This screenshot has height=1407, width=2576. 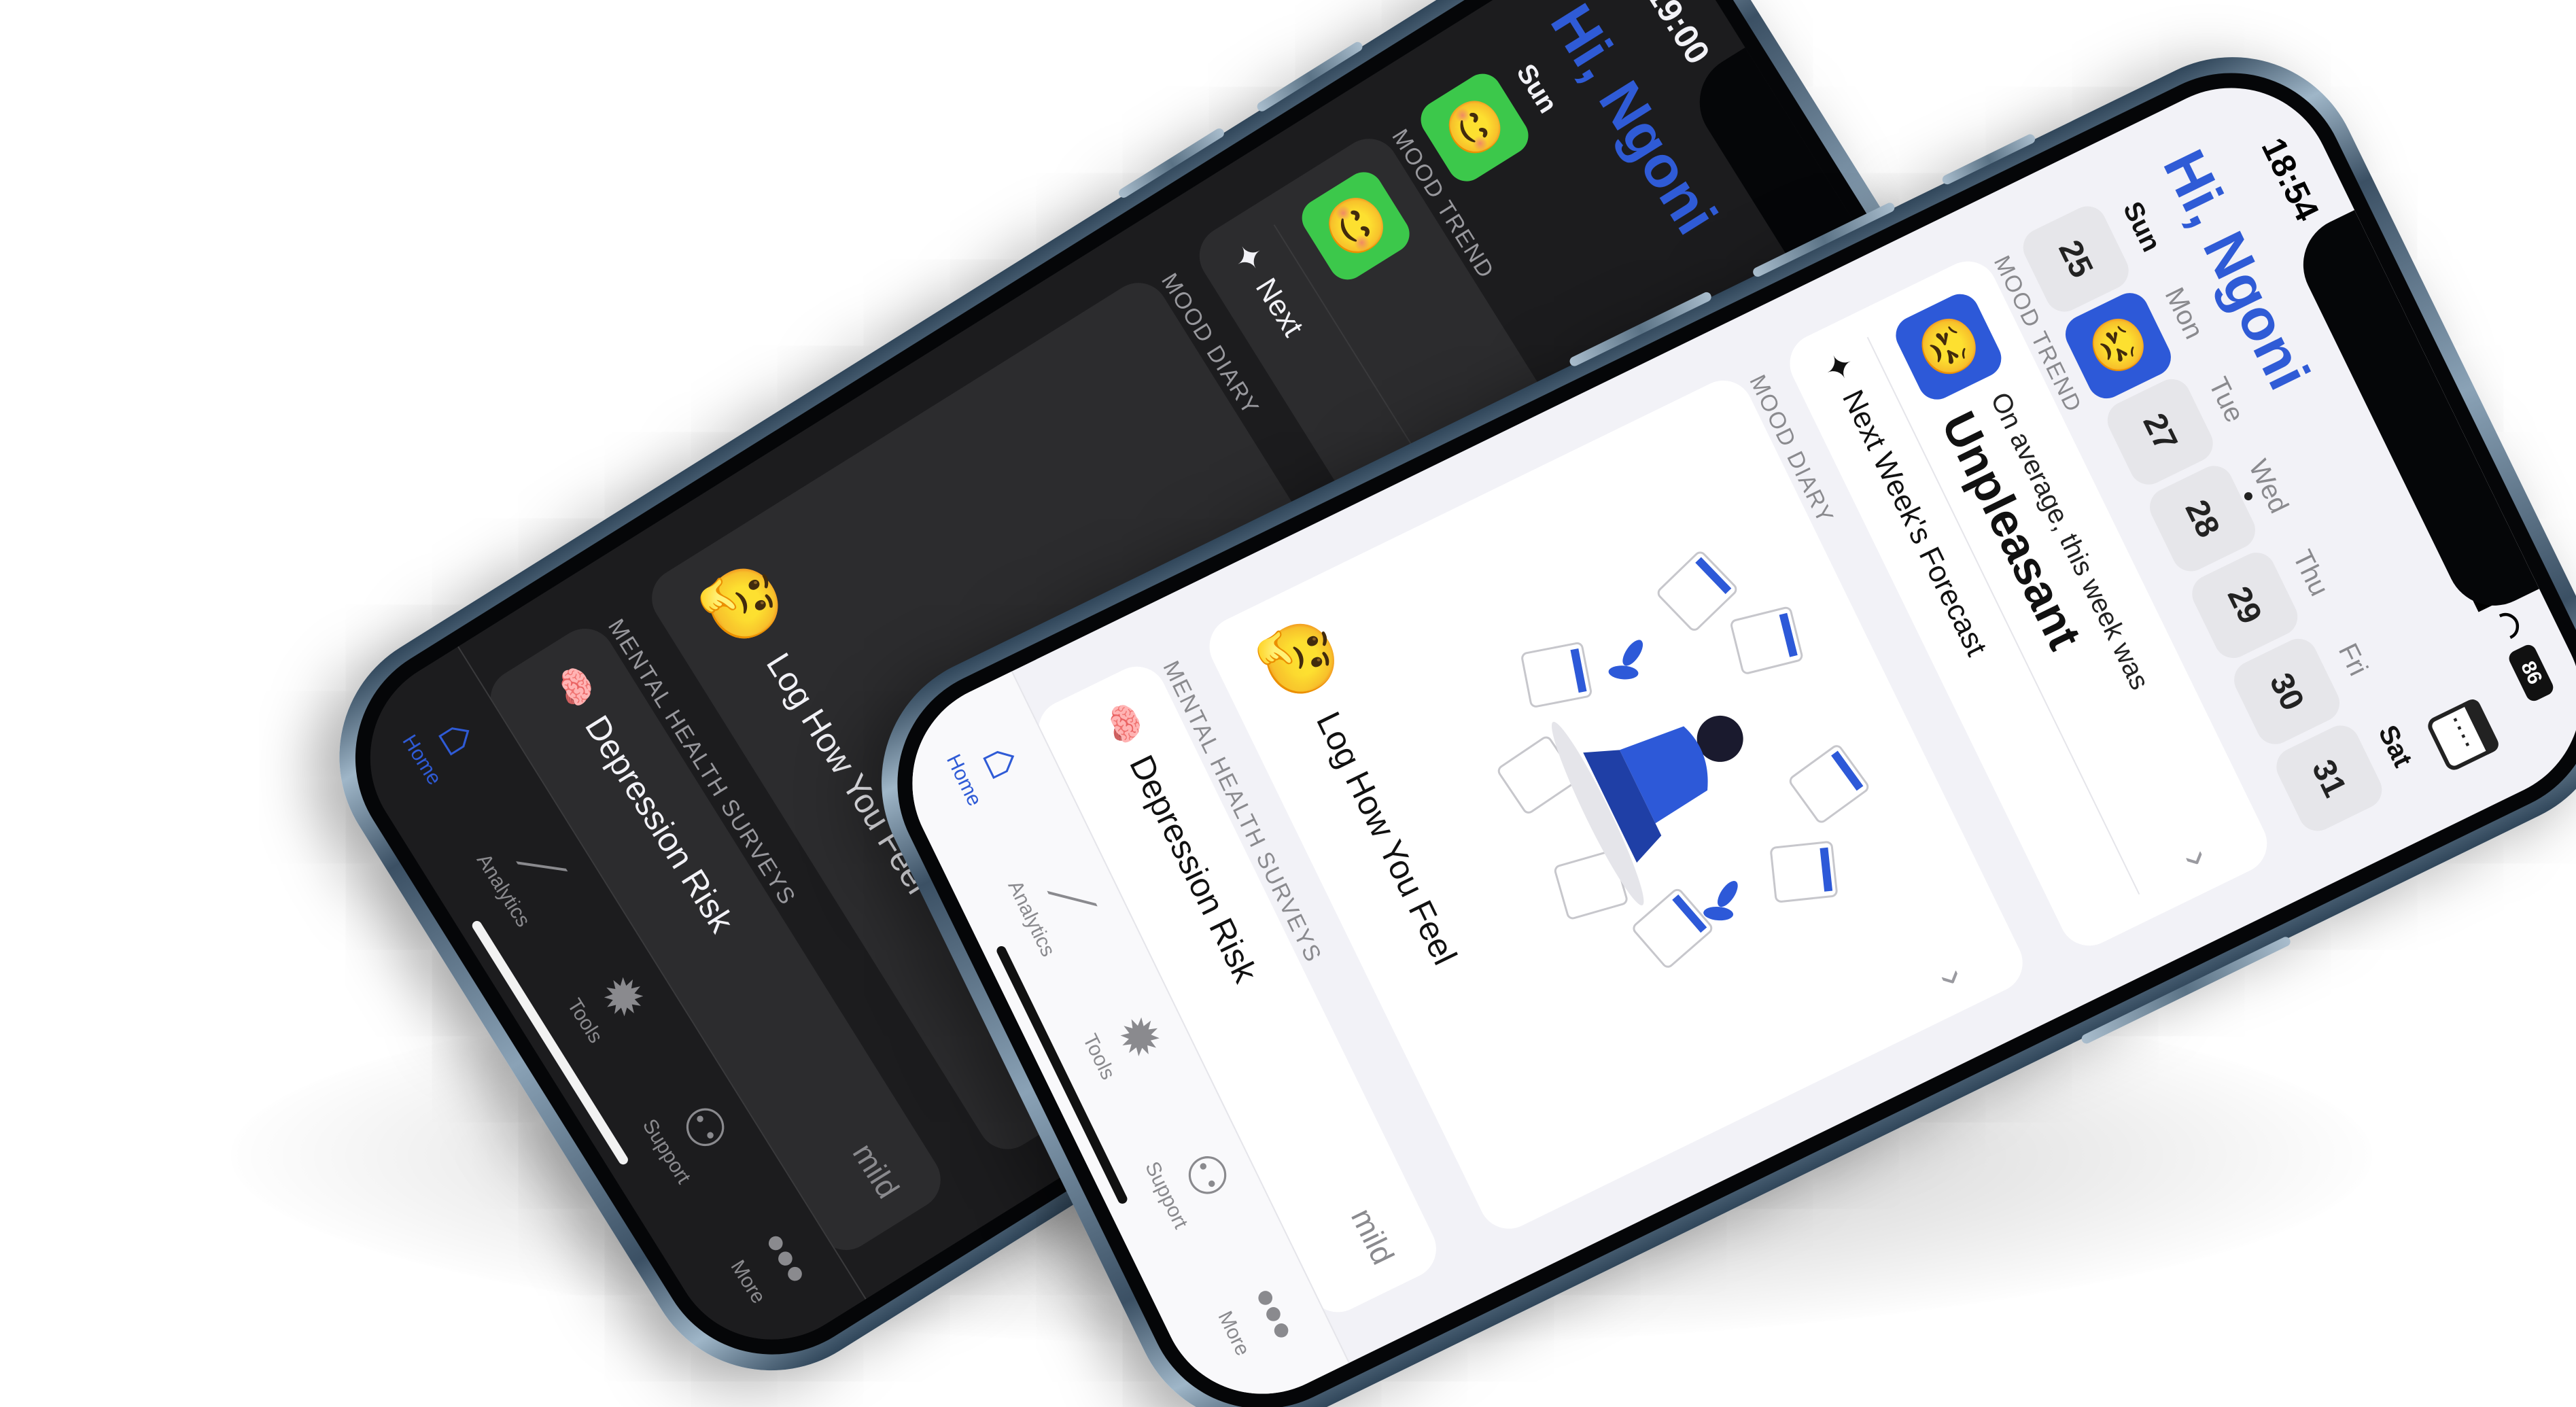 I want to click on tab-home: ⌂ Home, so click(x=990, y=767).